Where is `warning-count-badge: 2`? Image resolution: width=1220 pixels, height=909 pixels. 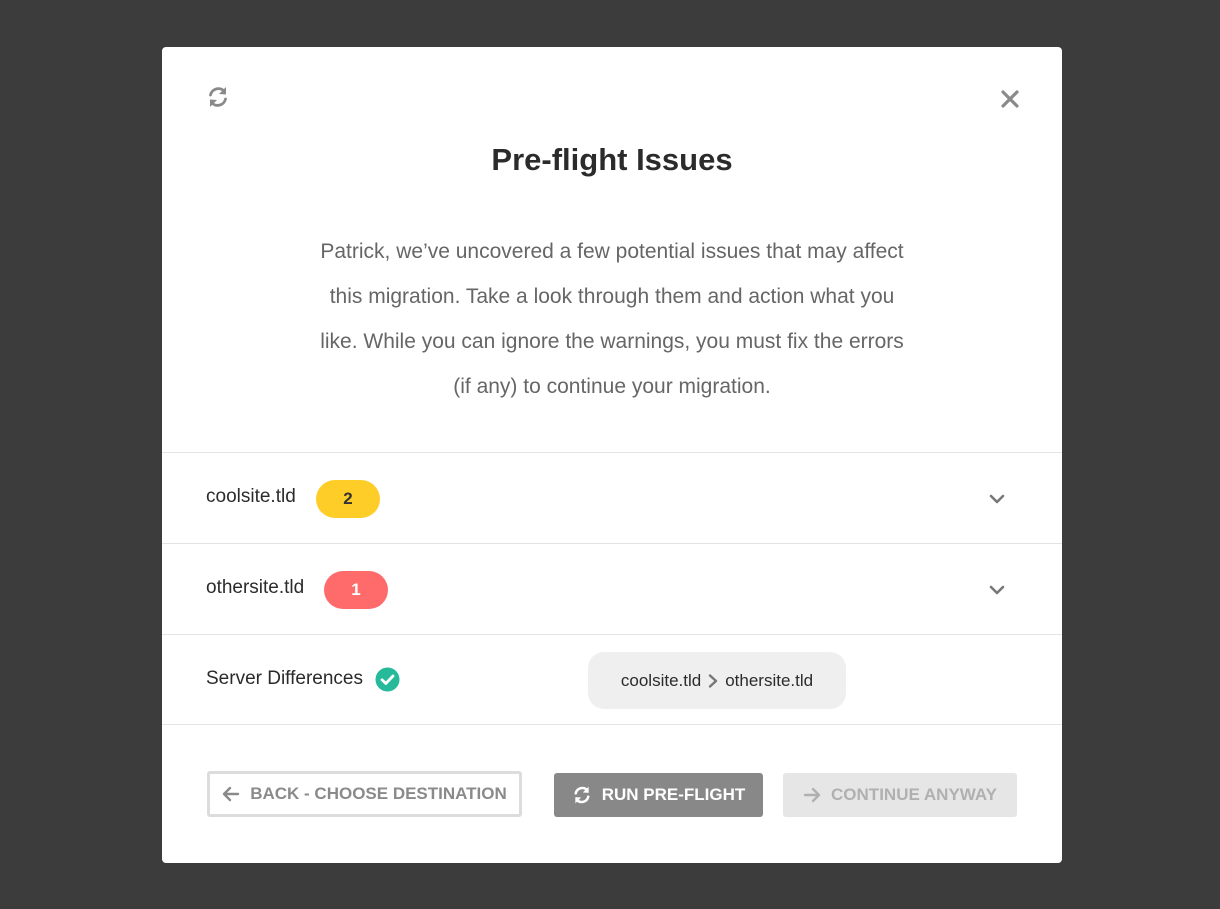 warning-count-badge: 2 is located at coordinates (348, 499).